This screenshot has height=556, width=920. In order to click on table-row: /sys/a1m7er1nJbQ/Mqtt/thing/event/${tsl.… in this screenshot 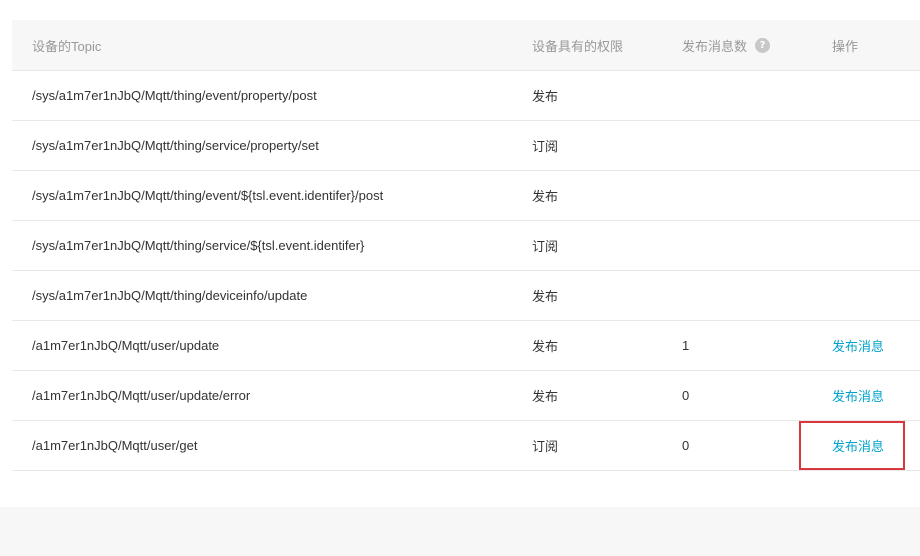, I will do `click(466, 196)`.